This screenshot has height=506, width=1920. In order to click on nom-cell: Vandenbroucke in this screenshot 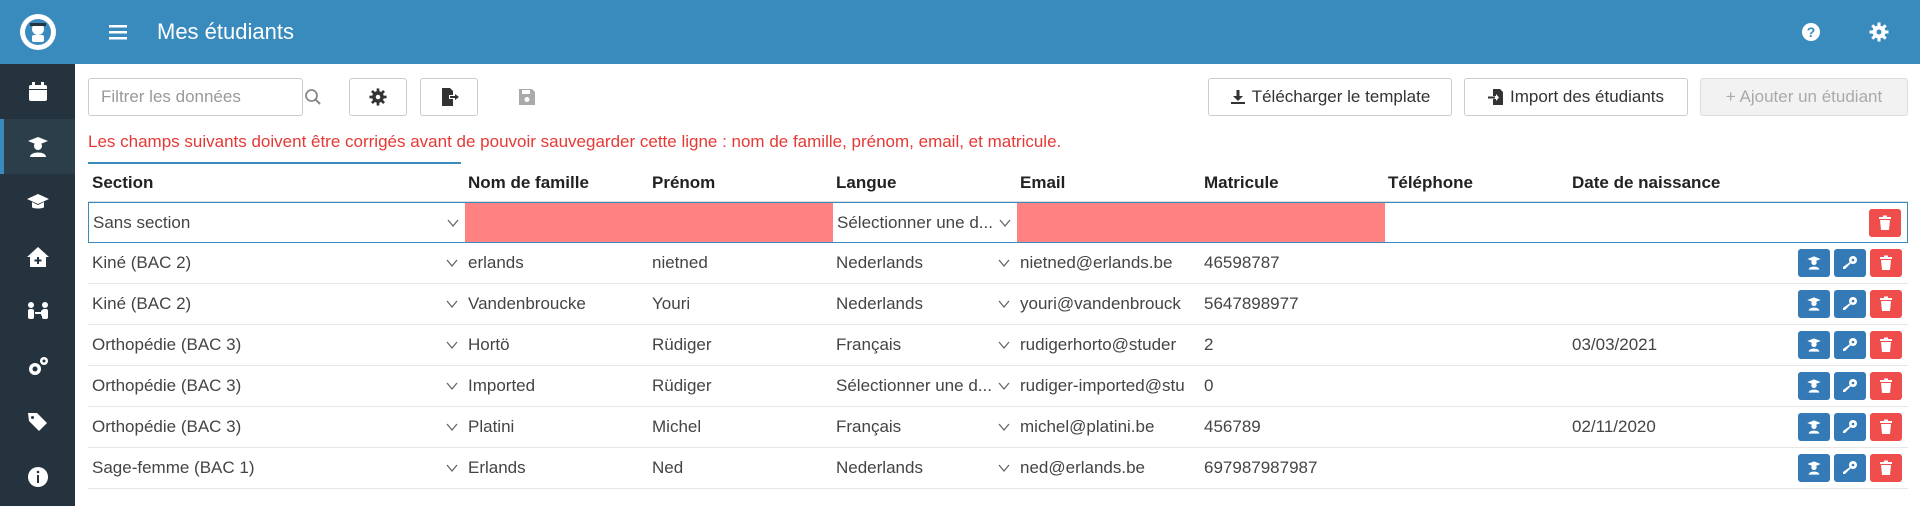, I will do `click(556, 304)`.